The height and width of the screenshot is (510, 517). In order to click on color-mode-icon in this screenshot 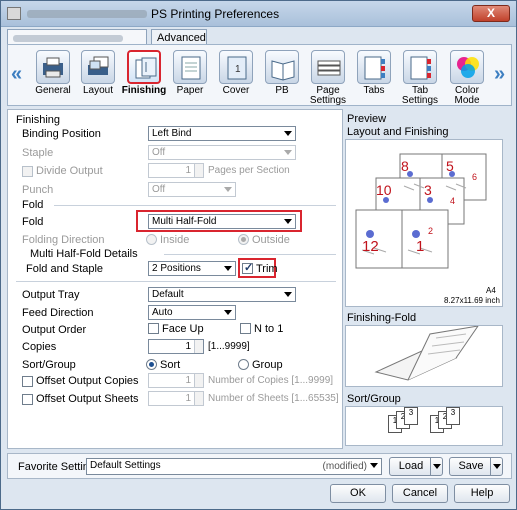, I will do `click(467, 67)`.